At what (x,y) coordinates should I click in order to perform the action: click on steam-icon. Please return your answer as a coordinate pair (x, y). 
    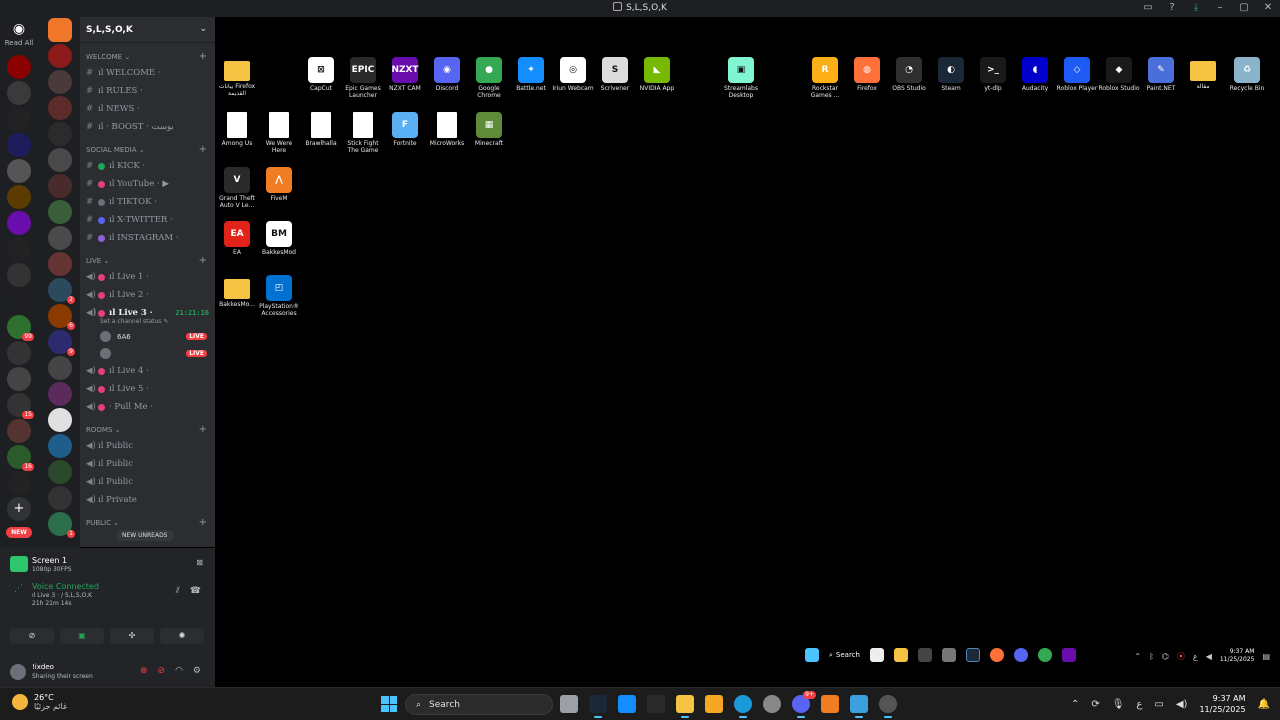
    Looking at the image, I should click on (598, 706).